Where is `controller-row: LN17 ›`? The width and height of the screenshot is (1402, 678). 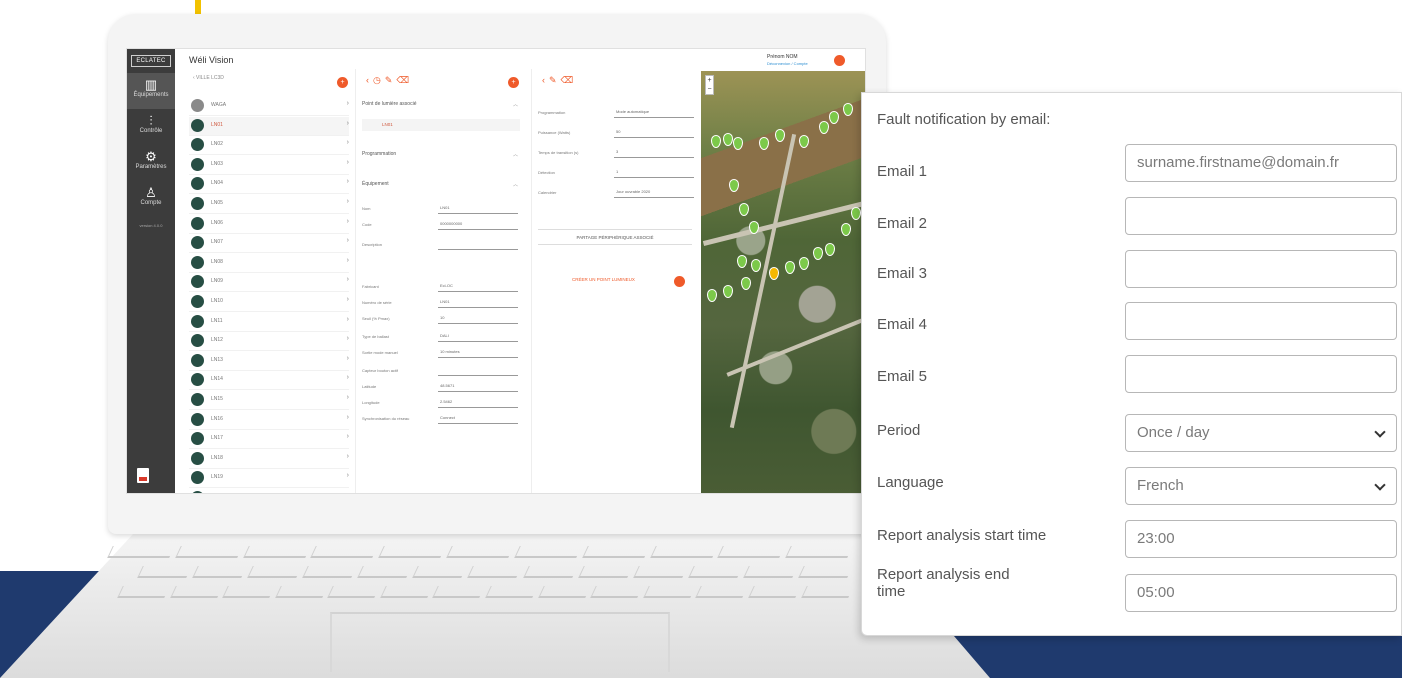 controller-row: LN17 › is located at coordinates (269, 440).